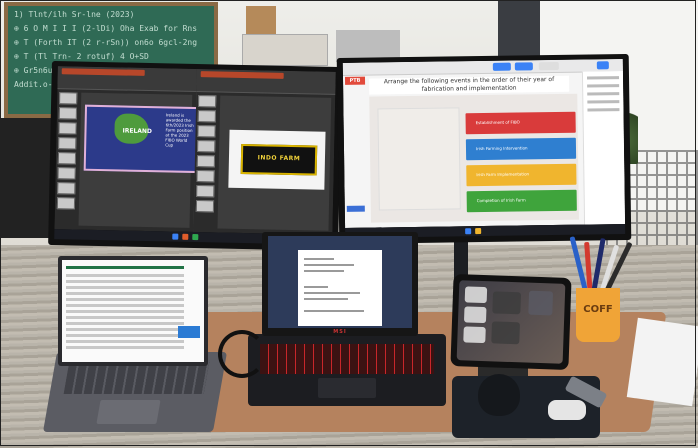 The width and height of the screenshot is (698, 448). I want to click on laptop-center-base, so click(347, 370).